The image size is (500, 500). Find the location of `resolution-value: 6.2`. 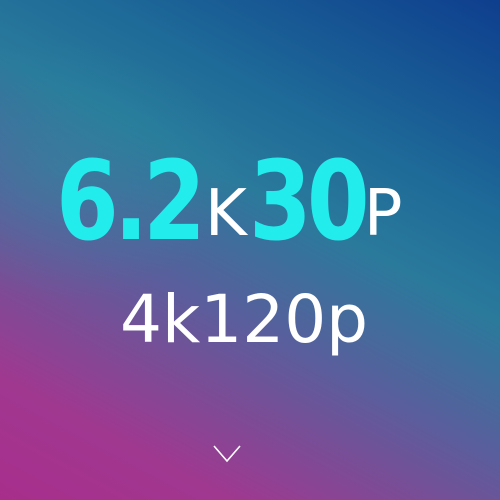

resolution-value: 6.2 is located at coordinates (131, 201).